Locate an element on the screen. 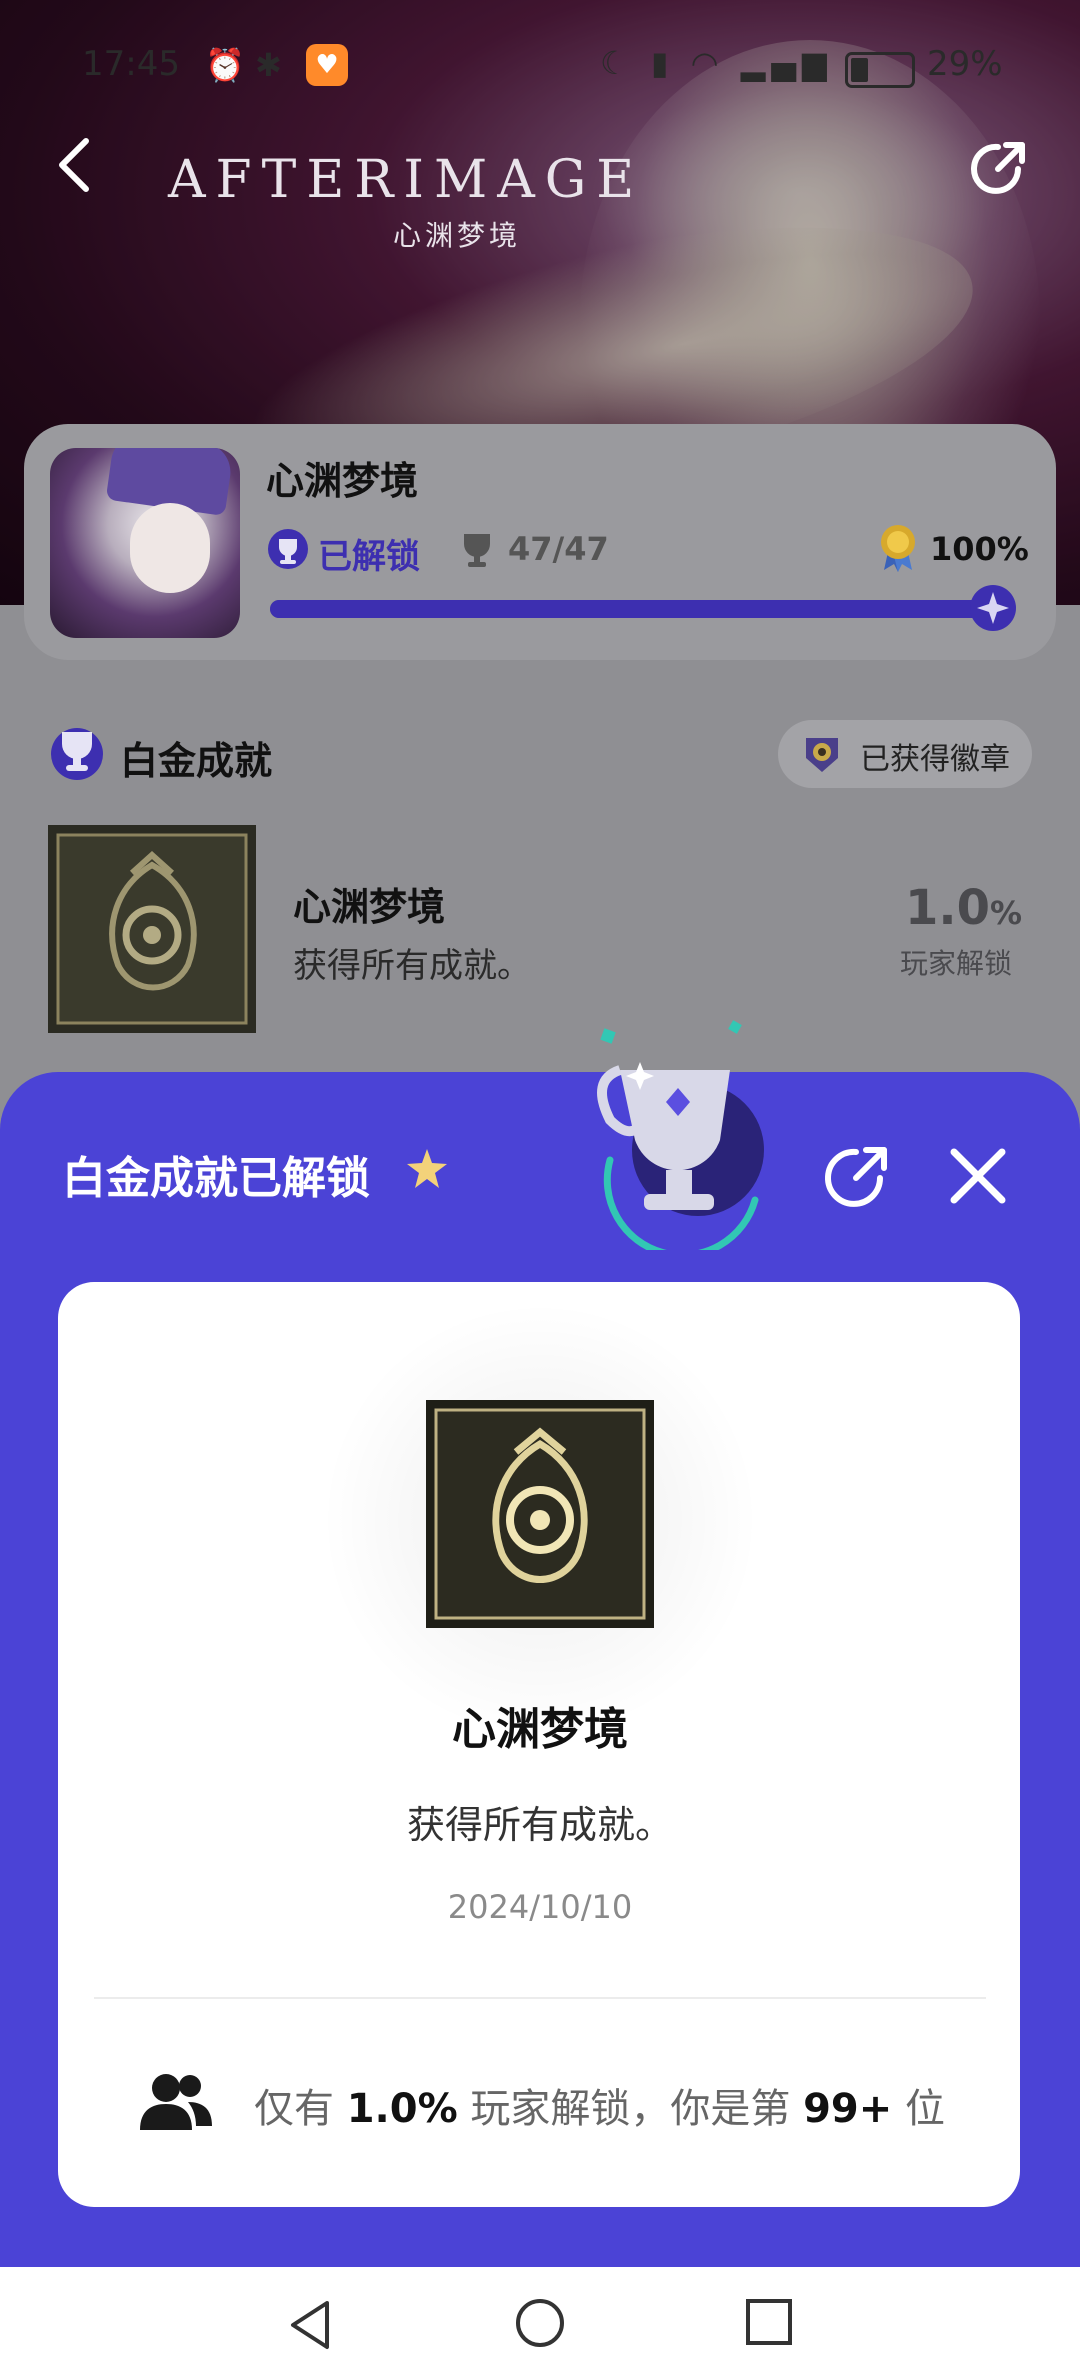 The width and height of the screenshot is (1080, 2377). stat-suffix: 位 is located at coordinates (925, 2109).